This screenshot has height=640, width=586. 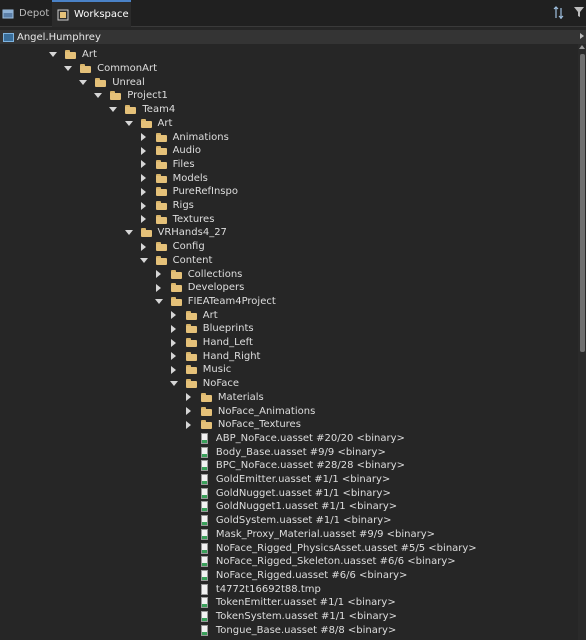 What do you see at coordinates (8, 37) in the screenshot?
I see `workspace-root-icon` at bounding box center [8, 37].